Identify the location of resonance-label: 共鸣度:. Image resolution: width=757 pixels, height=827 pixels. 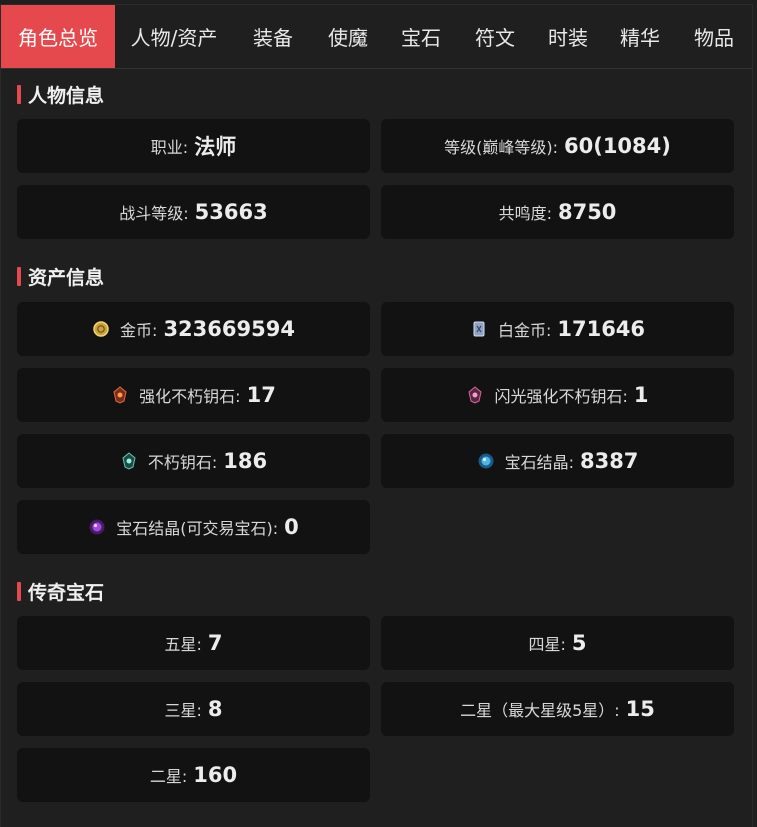
(525, 213).